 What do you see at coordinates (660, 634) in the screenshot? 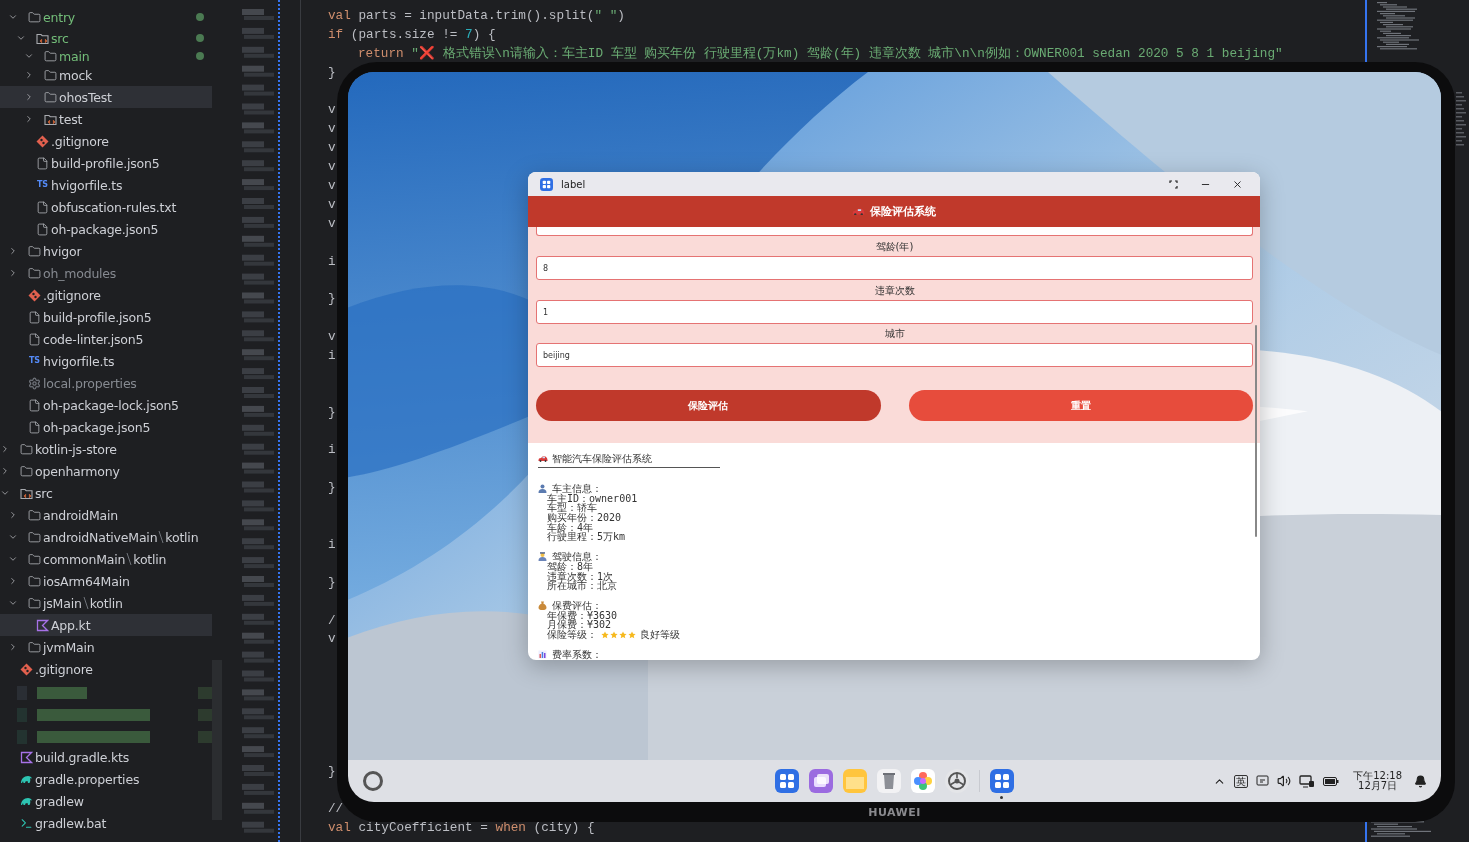
I see `rating-note: 良好等级` at bounding box center [660, 634].